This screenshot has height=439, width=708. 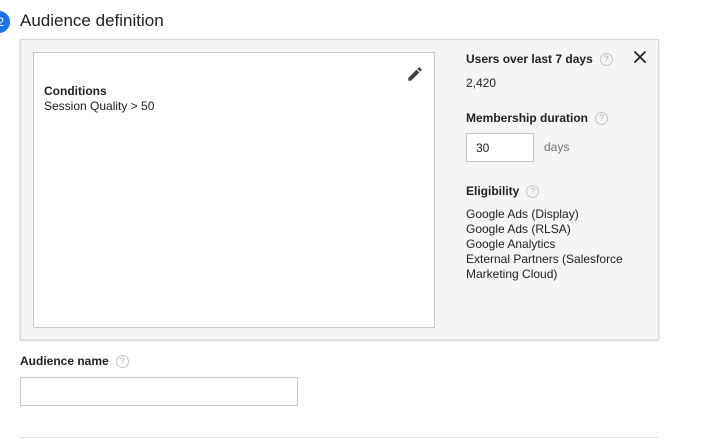 I want to click on eligibility-item: Google Analytics, so click(x=511, y=244).